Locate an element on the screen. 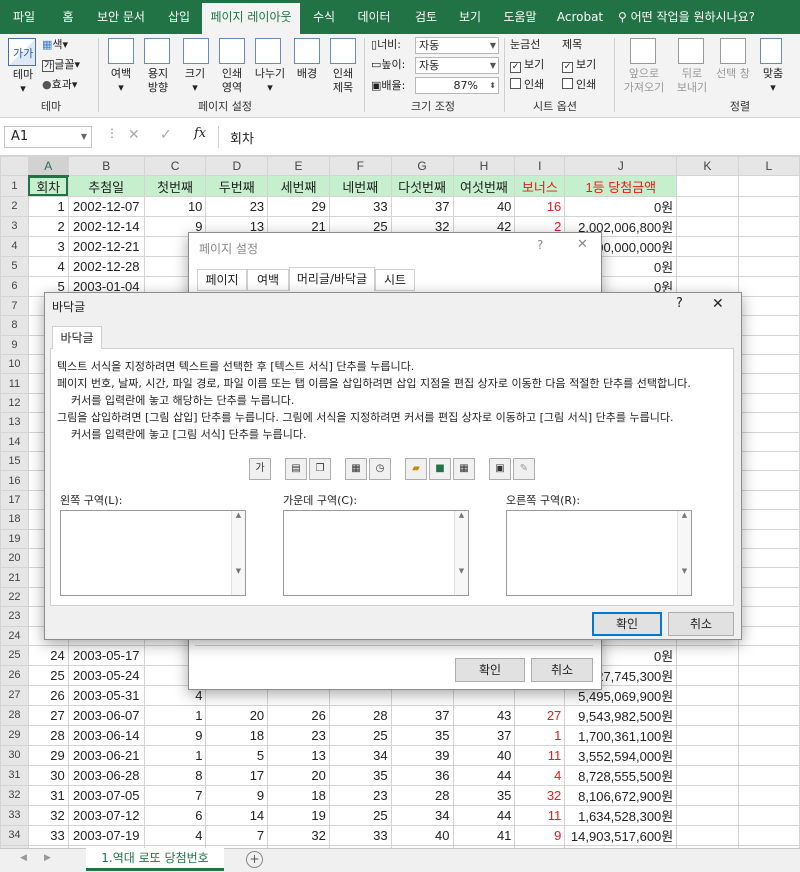 The width and height of the screenshot is (800, 872). tab-footer: 바닥글 is located at coordinates (77, 337).